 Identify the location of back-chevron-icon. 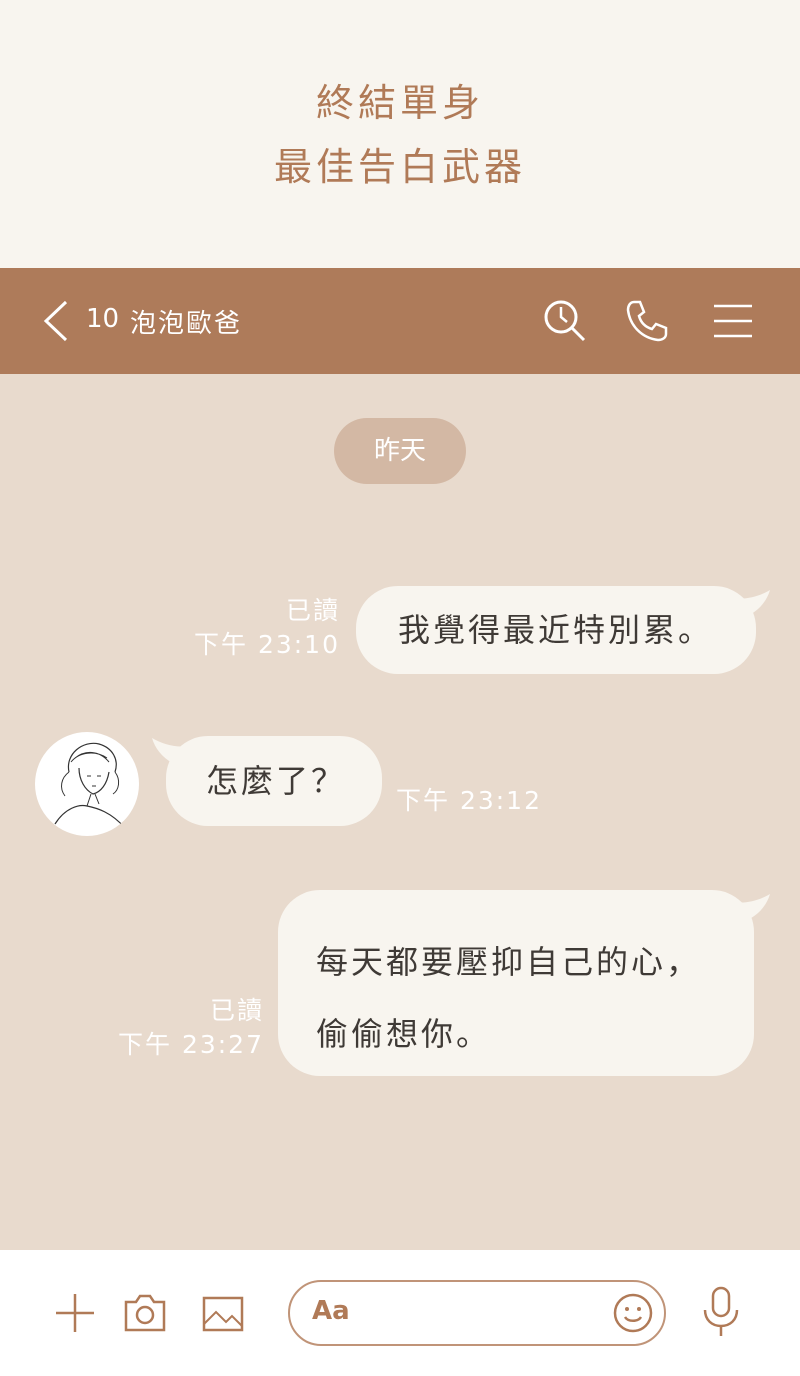
(56, 321).